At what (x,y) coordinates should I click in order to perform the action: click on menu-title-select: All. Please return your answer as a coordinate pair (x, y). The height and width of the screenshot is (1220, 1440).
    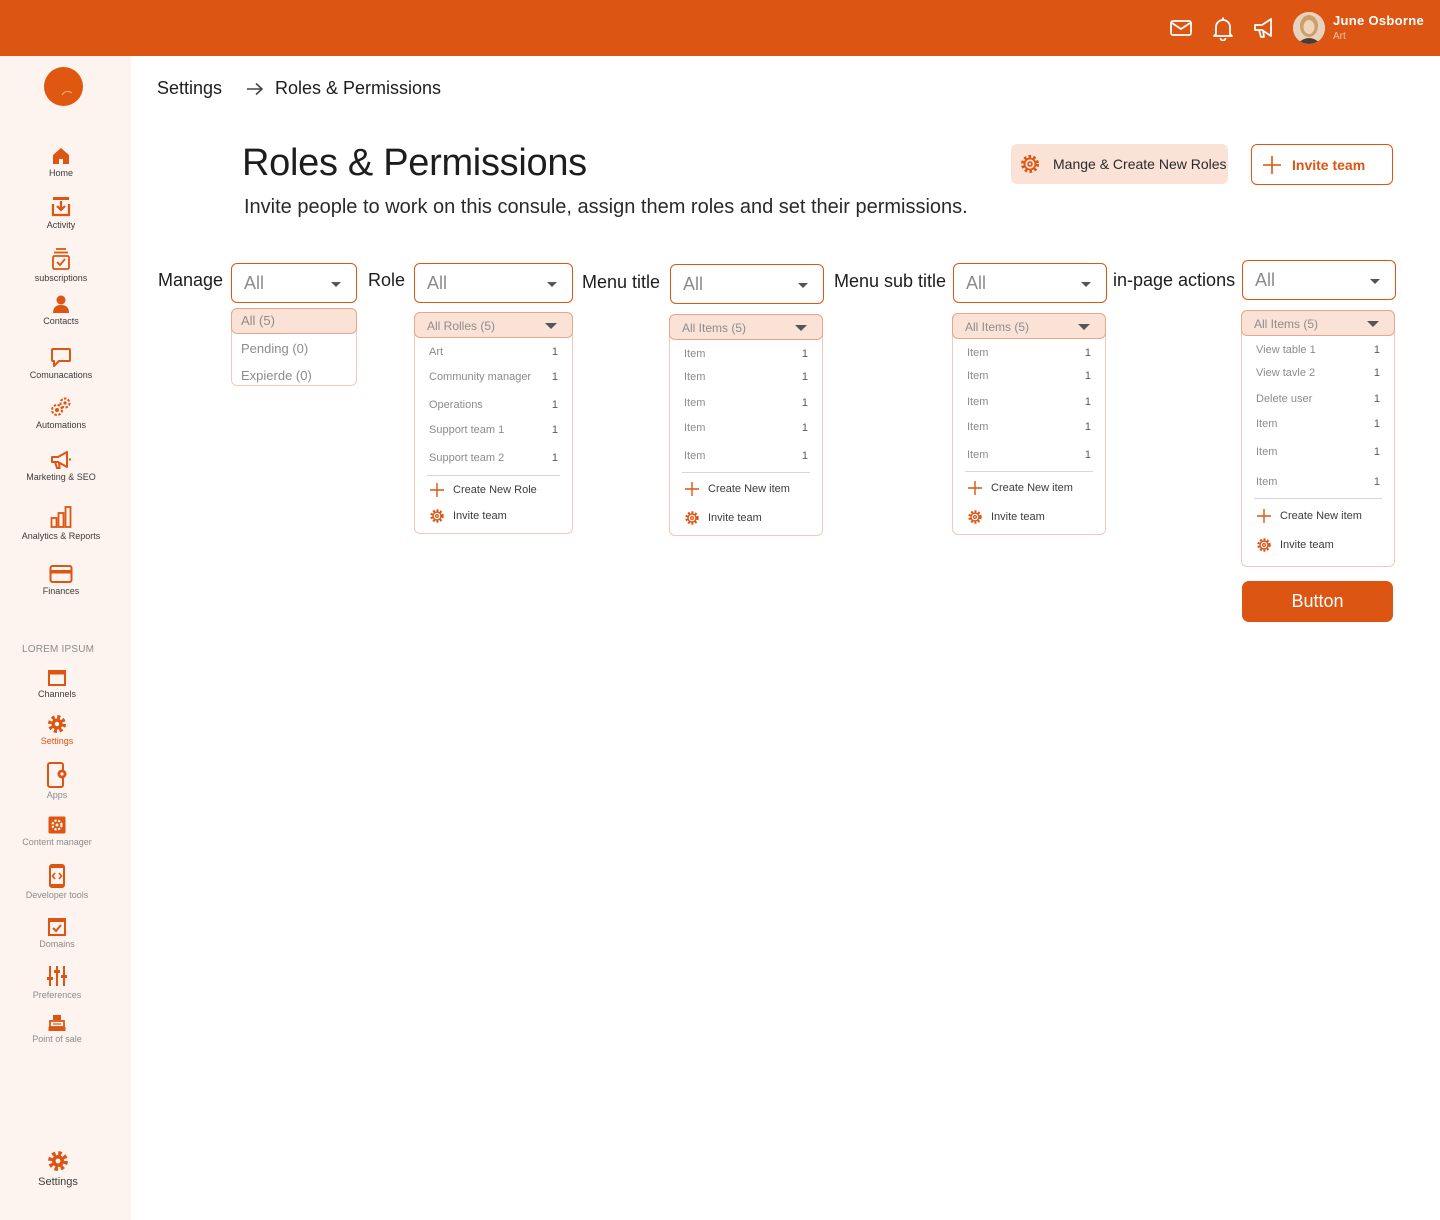
    Looking at the image, I should click on (747, 284).